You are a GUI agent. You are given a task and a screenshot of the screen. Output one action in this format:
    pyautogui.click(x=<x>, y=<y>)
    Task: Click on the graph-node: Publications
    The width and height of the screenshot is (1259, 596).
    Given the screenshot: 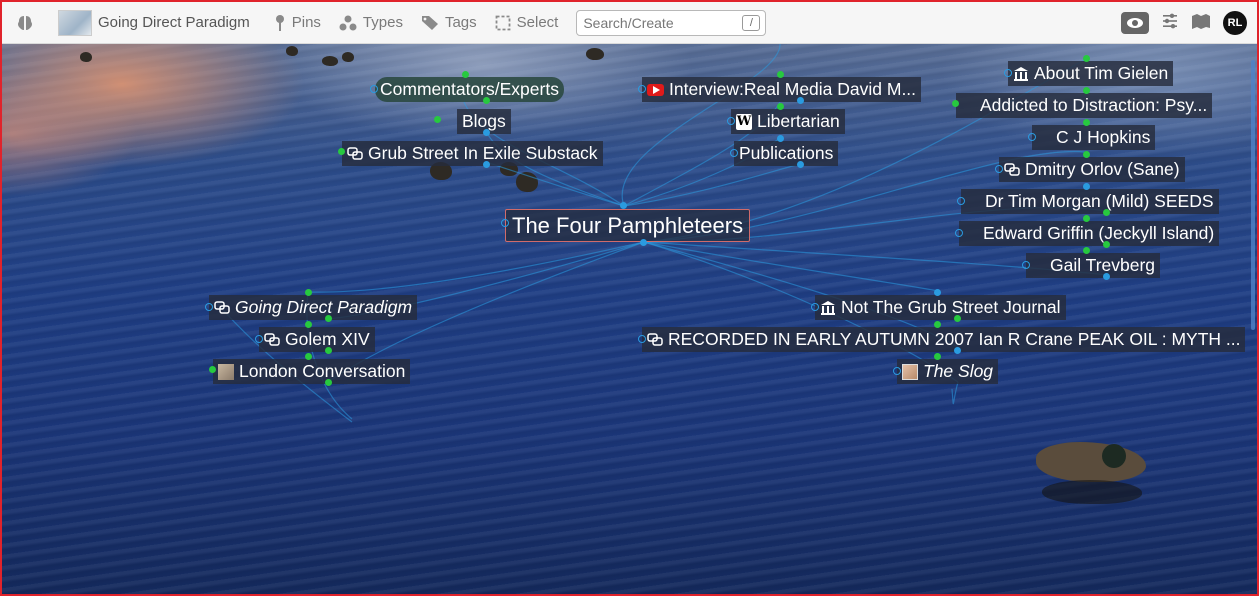 What is the action you would take?
    pyautogui.click(x=786, y=153)
    